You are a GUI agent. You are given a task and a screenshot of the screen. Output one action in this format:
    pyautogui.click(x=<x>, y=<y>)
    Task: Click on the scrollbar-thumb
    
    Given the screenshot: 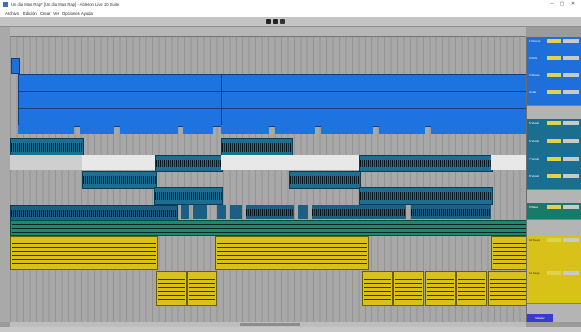 What is the action you would take?
    pyautogui.click(x=270, y=324)
    